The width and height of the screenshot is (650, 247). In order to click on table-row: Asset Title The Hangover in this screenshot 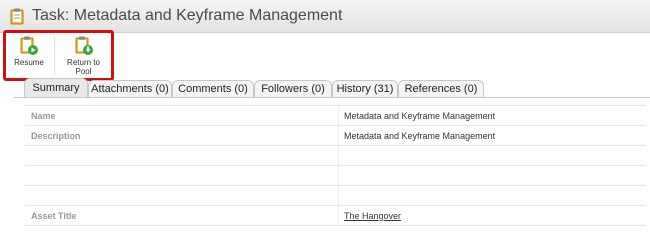, I will do `click(335, 216)`.